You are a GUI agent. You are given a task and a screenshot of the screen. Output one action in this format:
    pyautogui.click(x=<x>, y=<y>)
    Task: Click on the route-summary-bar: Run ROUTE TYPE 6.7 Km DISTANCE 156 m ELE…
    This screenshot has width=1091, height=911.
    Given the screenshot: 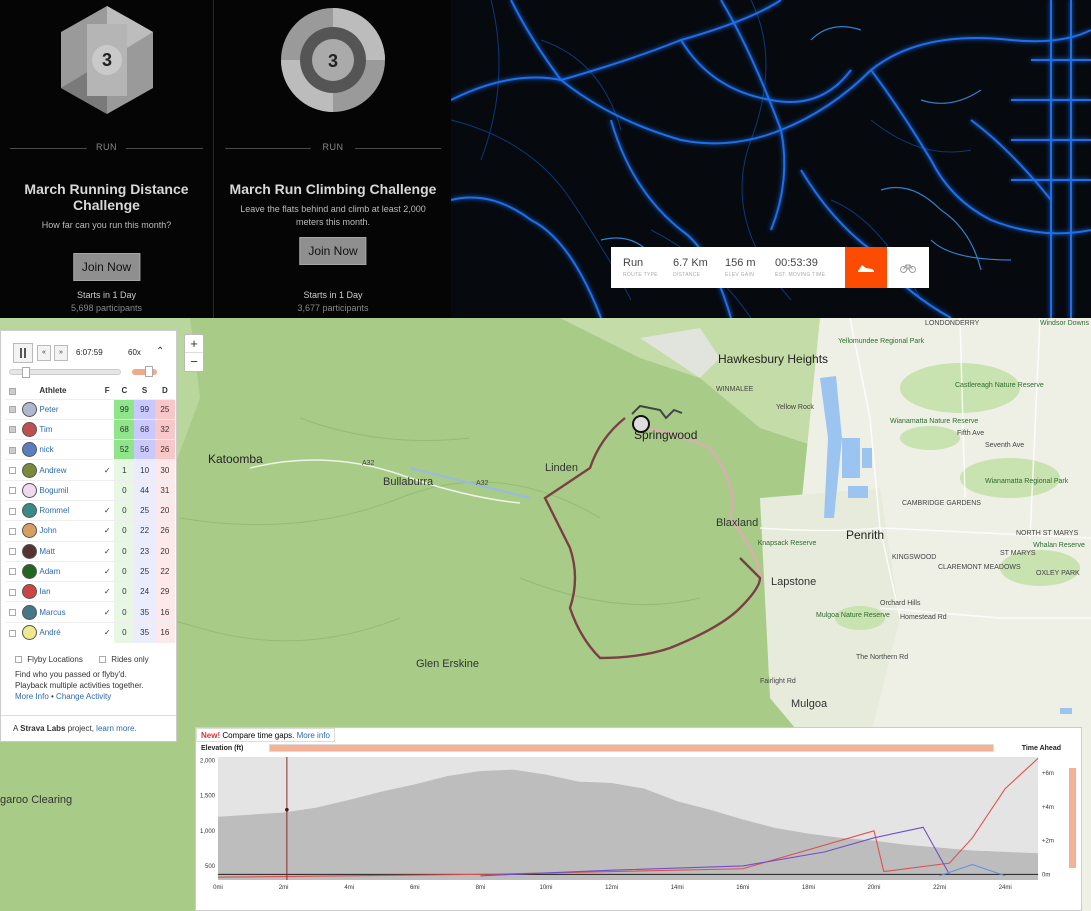 What is the action you would take?
    pyautogui.click(x=770, y=267)
    